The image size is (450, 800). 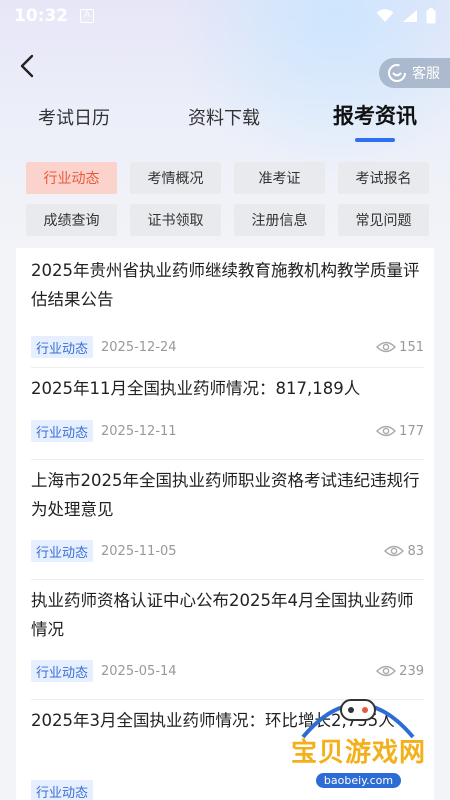 What do you see at coordinates (175, 178) in the screenshot?
I see `filter-exam-overview: 考情概况` at bounding box center [175, 178].